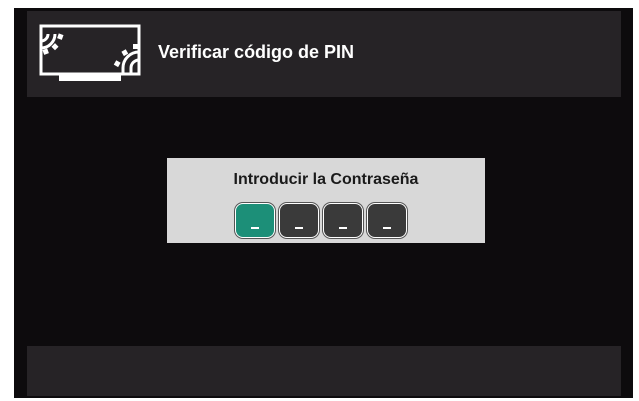  I want to click on password-dialog: Introducir la Contraseña, so click(326, 200).